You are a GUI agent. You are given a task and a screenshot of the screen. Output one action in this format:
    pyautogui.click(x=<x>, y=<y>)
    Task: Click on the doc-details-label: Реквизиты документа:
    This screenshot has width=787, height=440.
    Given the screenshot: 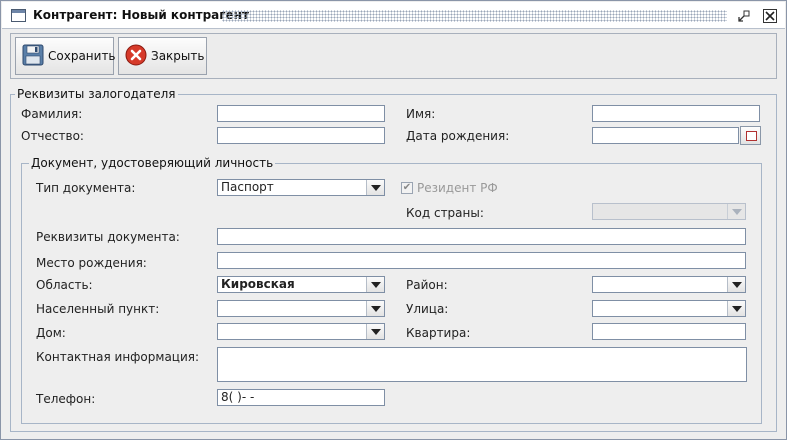 What is the action you would take?
    pyautogui.click(x=108, y=237)
    